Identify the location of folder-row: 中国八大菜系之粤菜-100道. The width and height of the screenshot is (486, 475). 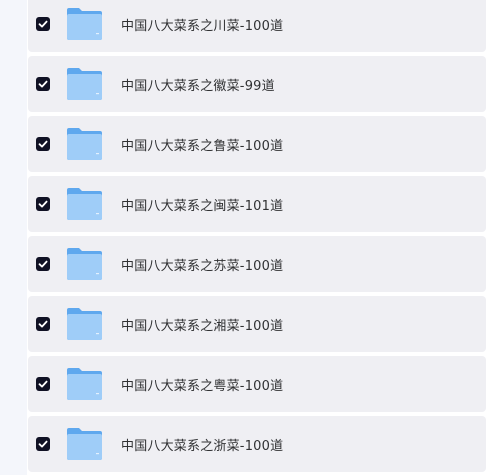
(257, 384).